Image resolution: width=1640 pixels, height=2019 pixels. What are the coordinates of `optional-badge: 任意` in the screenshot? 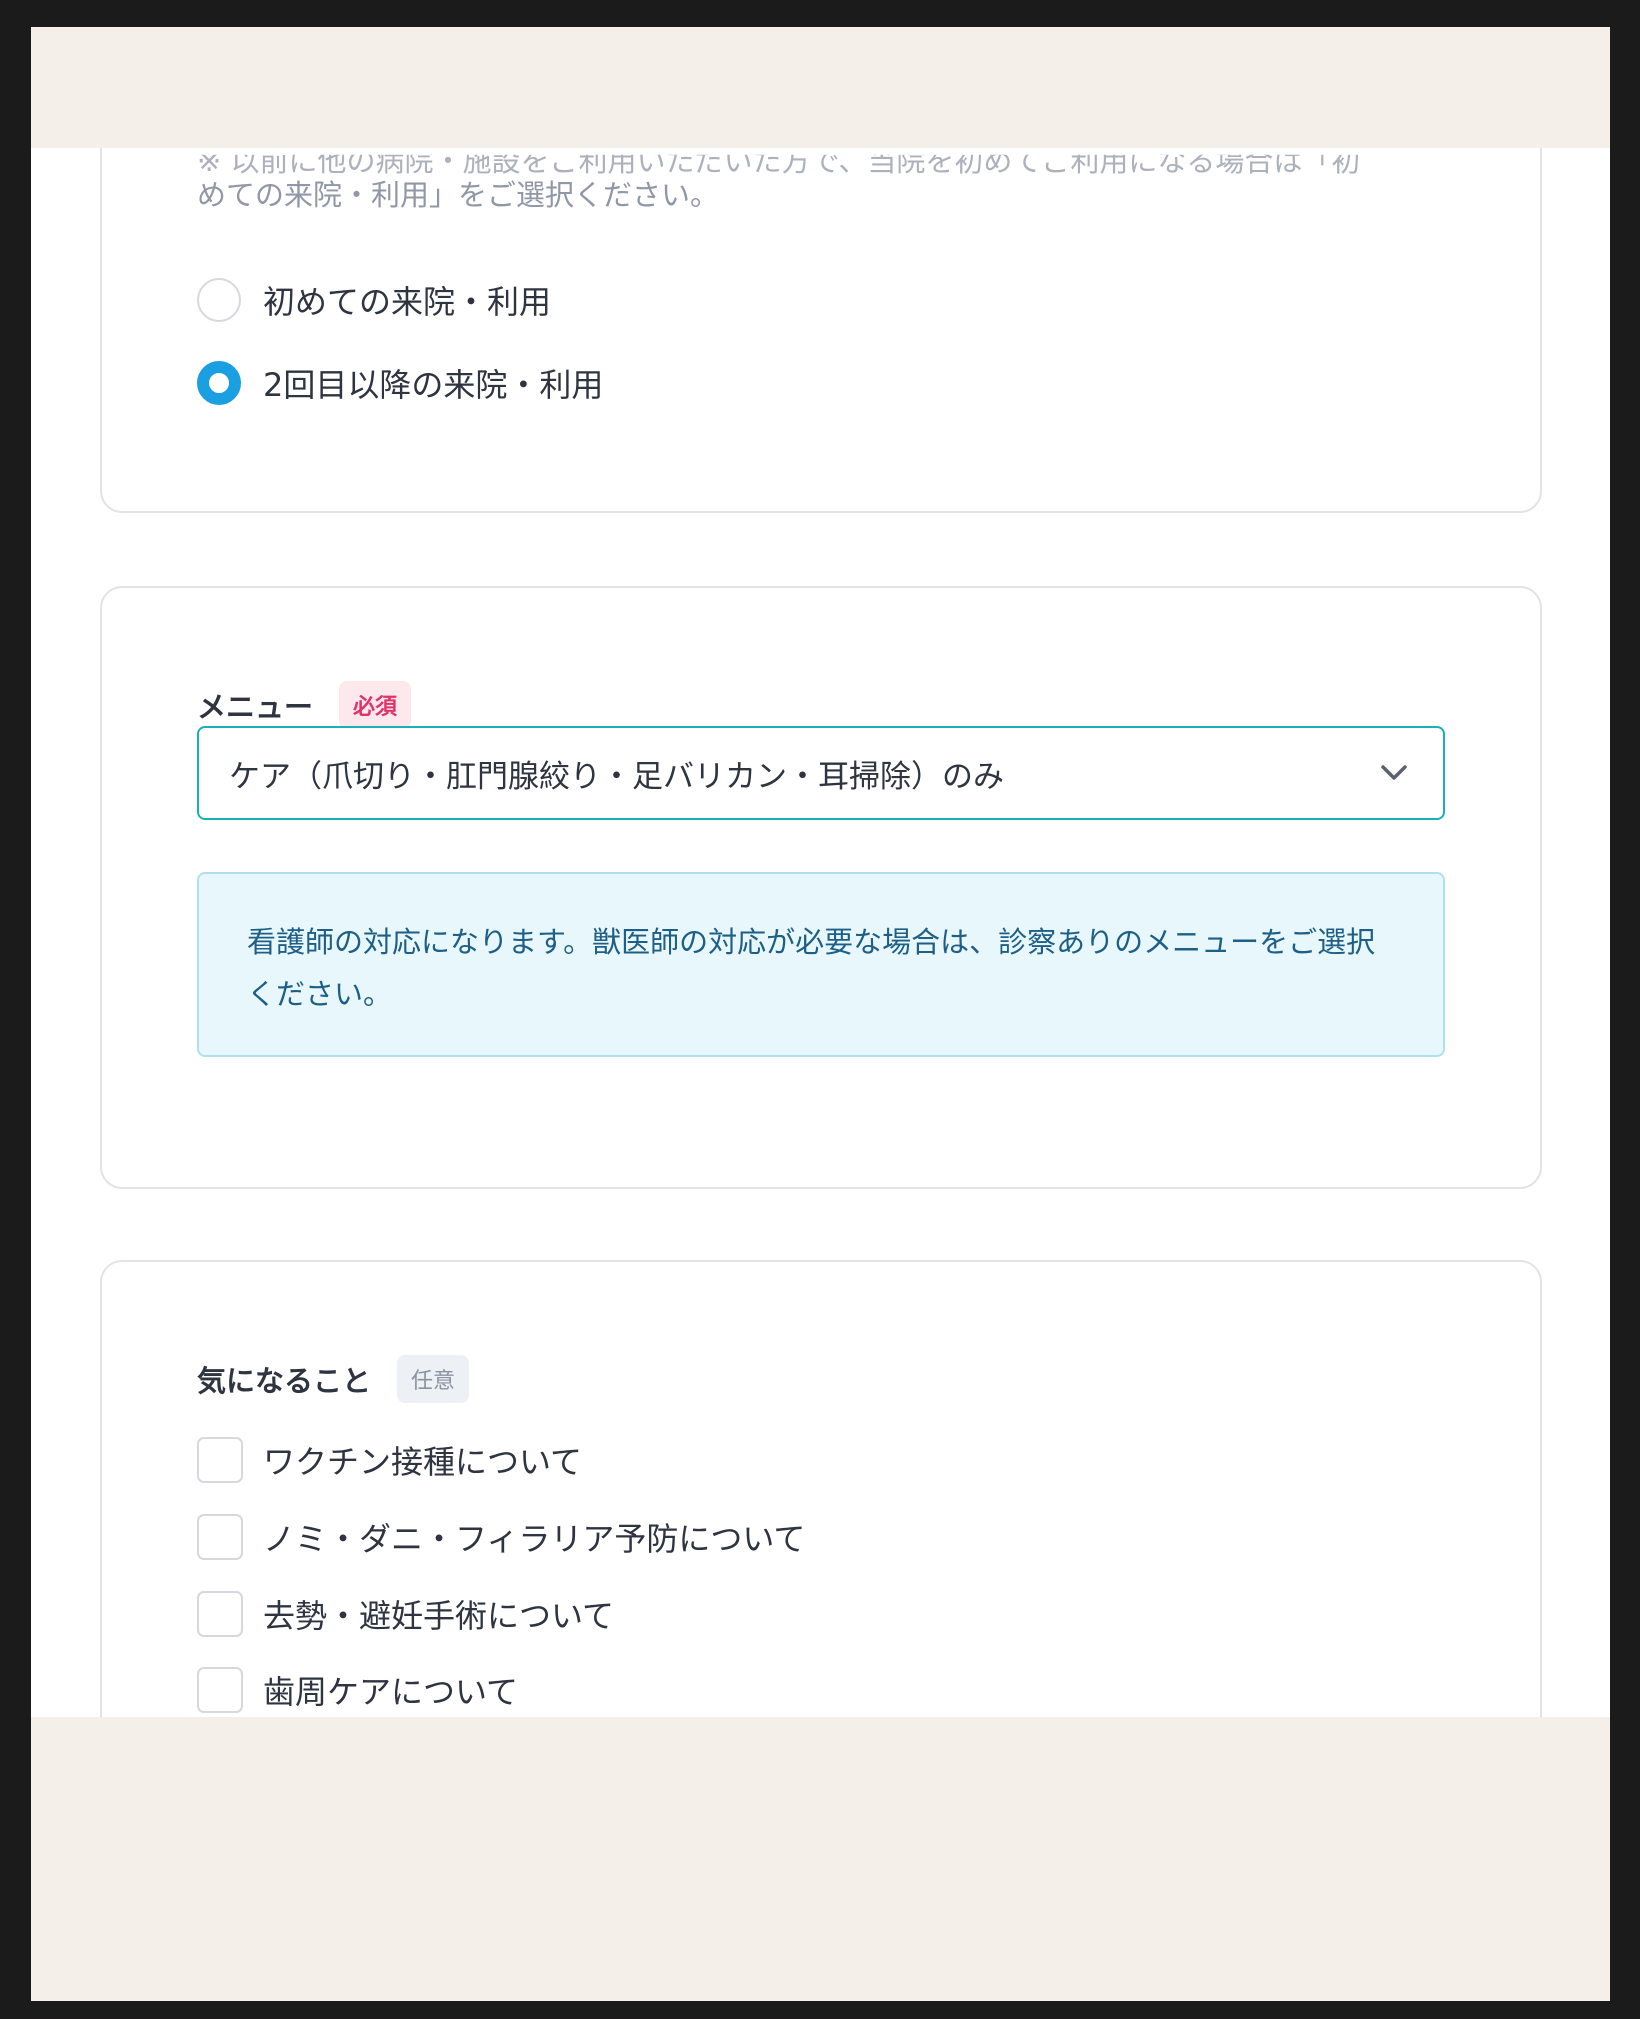 It's located at (433, 1379).